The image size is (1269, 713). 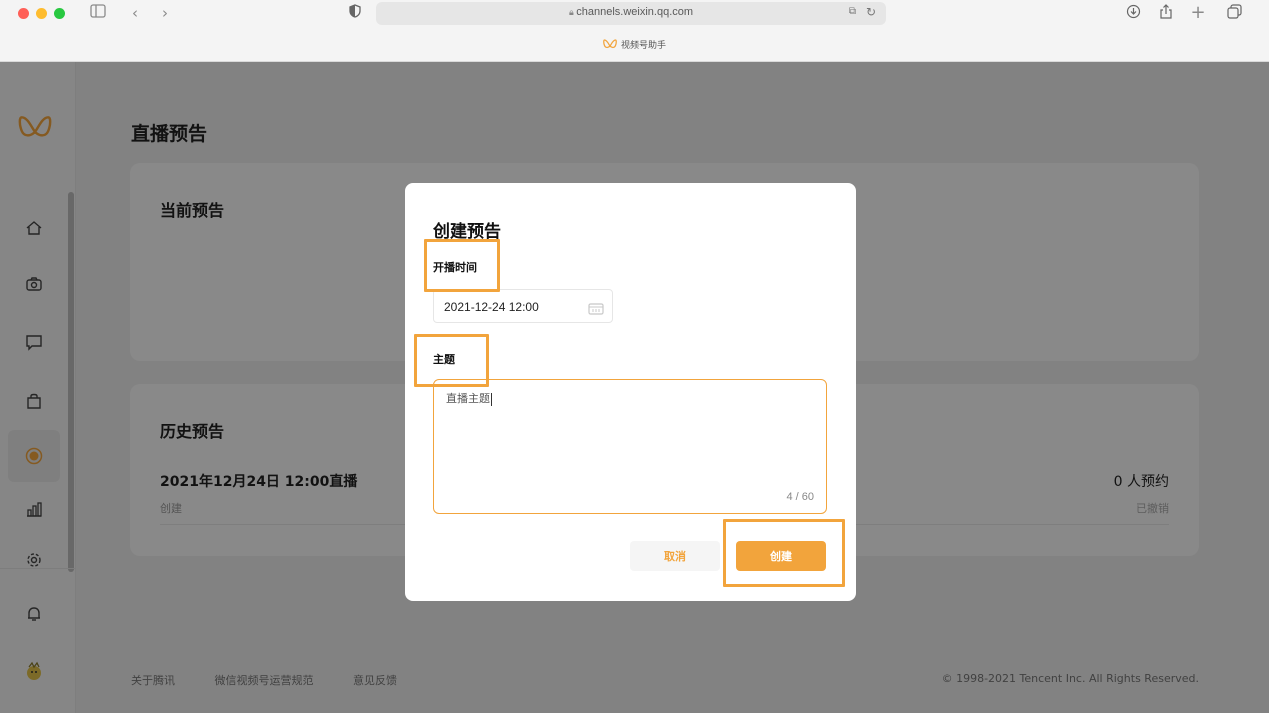 I want to click on topic-char-count: 4 / 60, so click(x=800, y=497).